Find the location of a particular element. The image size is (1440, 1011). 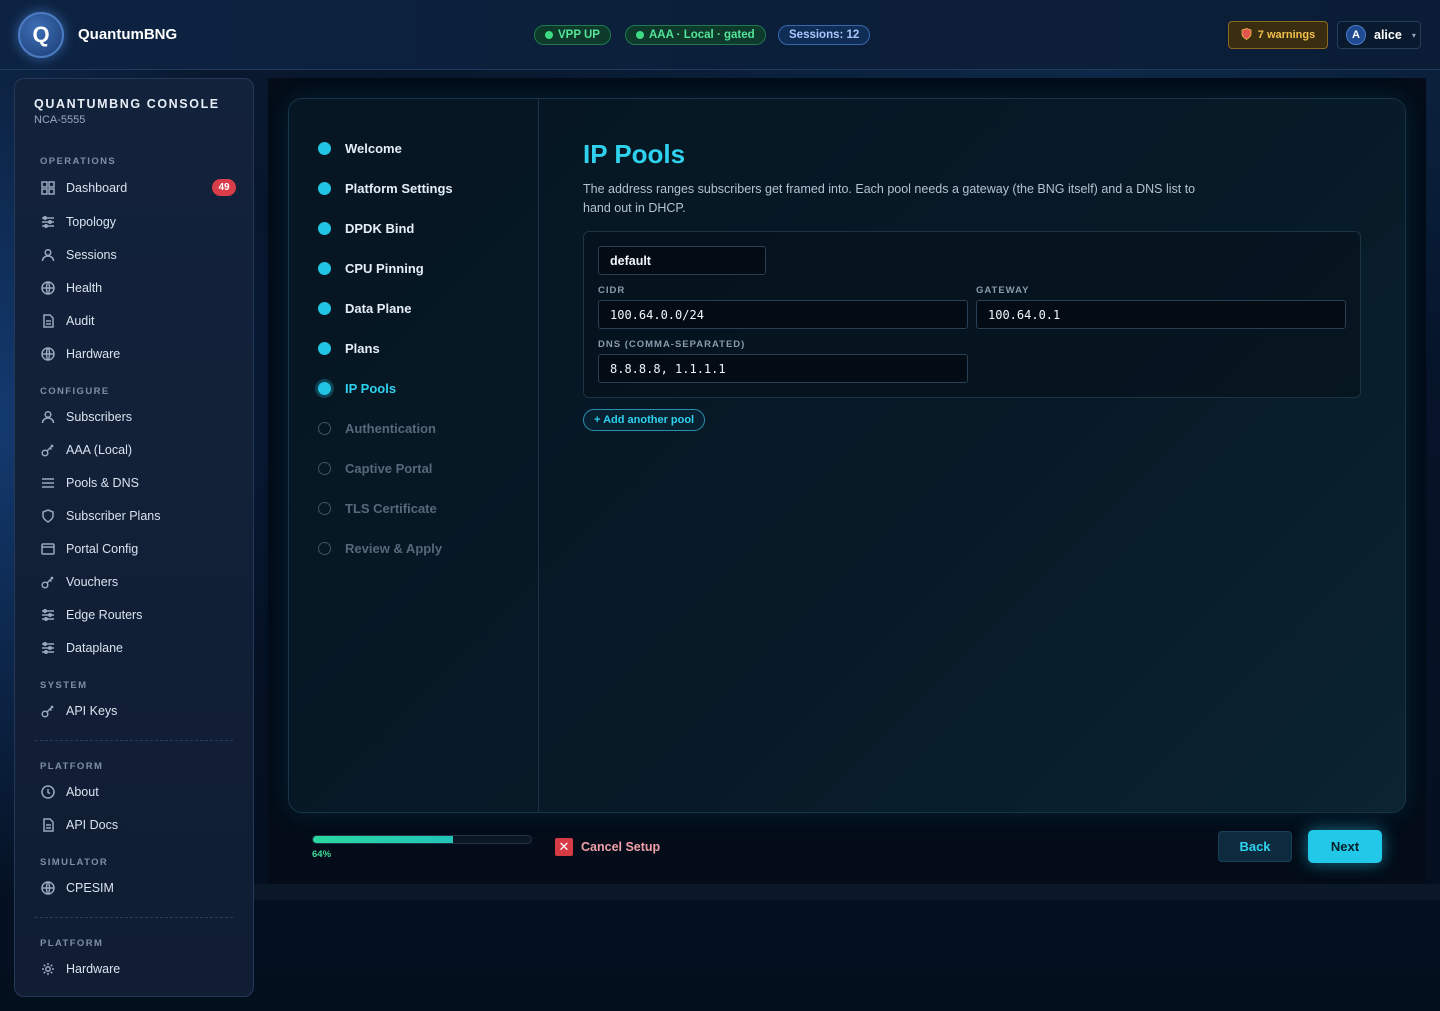

sidebar-item-label: Vouchers is located at coordinates (92, 582).